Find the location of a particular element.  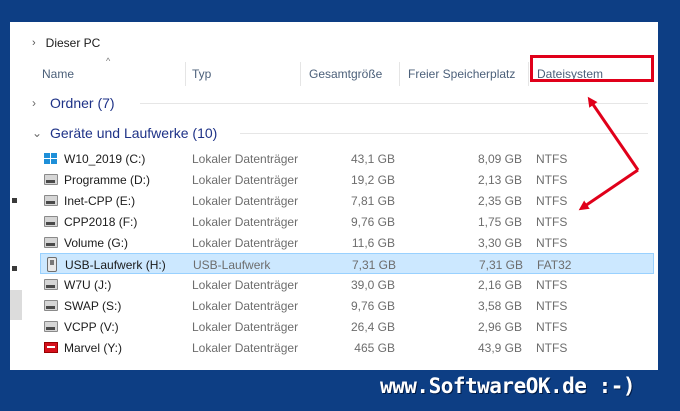

arrow-to-values is located at coordinates (608, 189).